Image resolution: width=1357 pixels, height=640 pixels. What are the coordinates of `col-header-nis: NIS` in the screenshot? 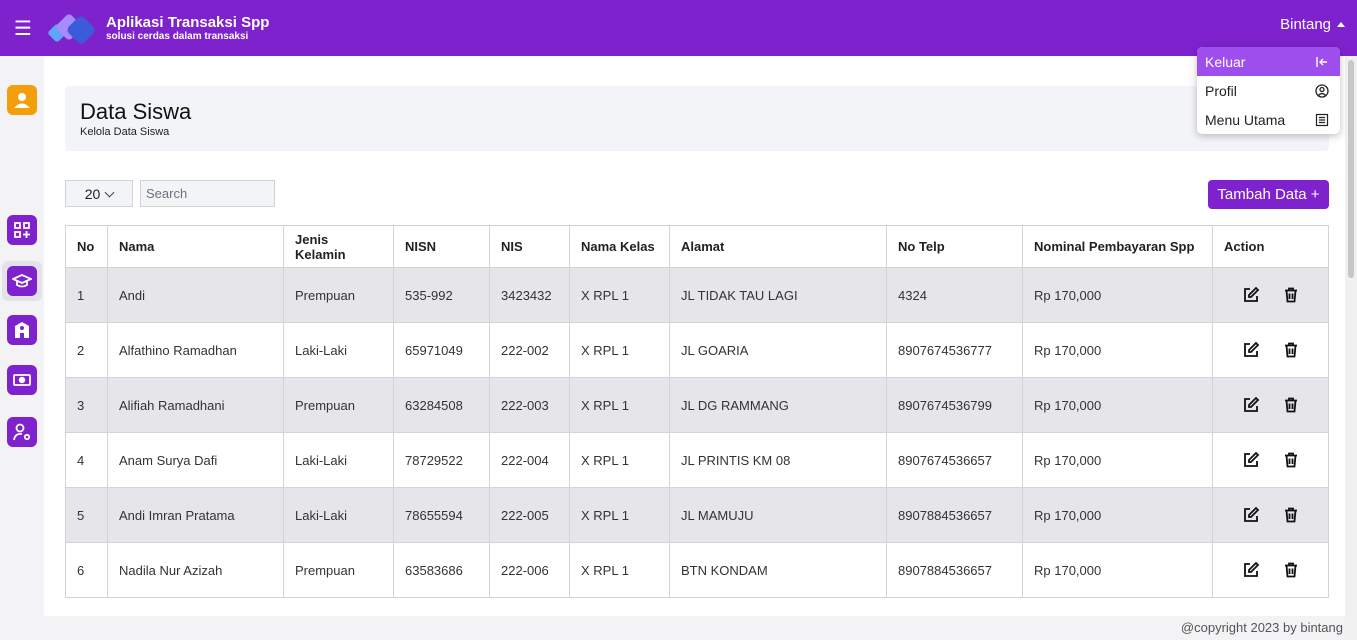 It's located at (529, 246).